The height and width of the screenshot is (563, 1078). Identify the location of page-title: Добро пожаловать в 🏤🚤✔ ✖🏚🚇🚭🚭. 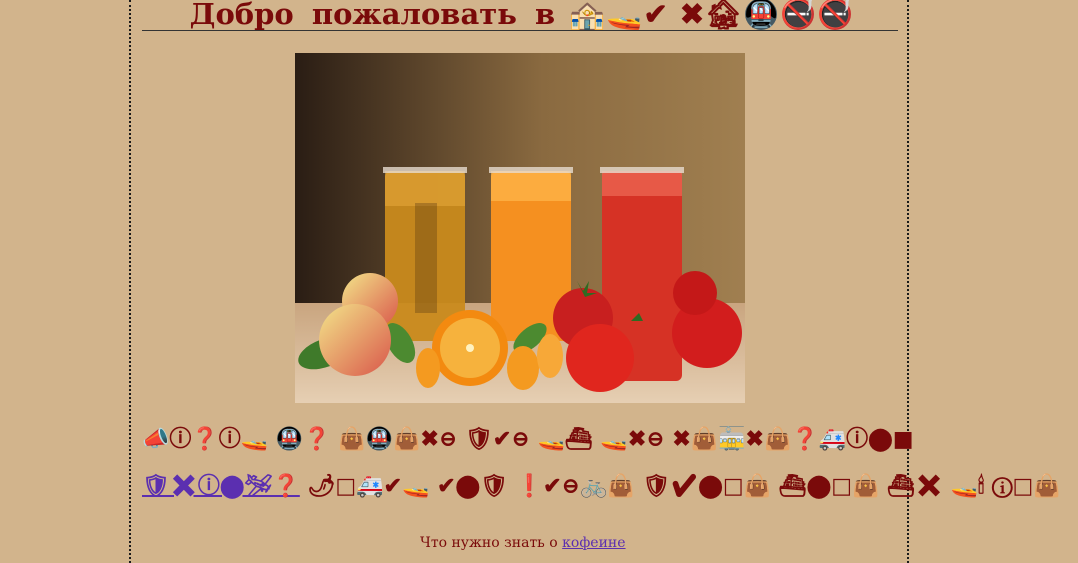
(520, 15).